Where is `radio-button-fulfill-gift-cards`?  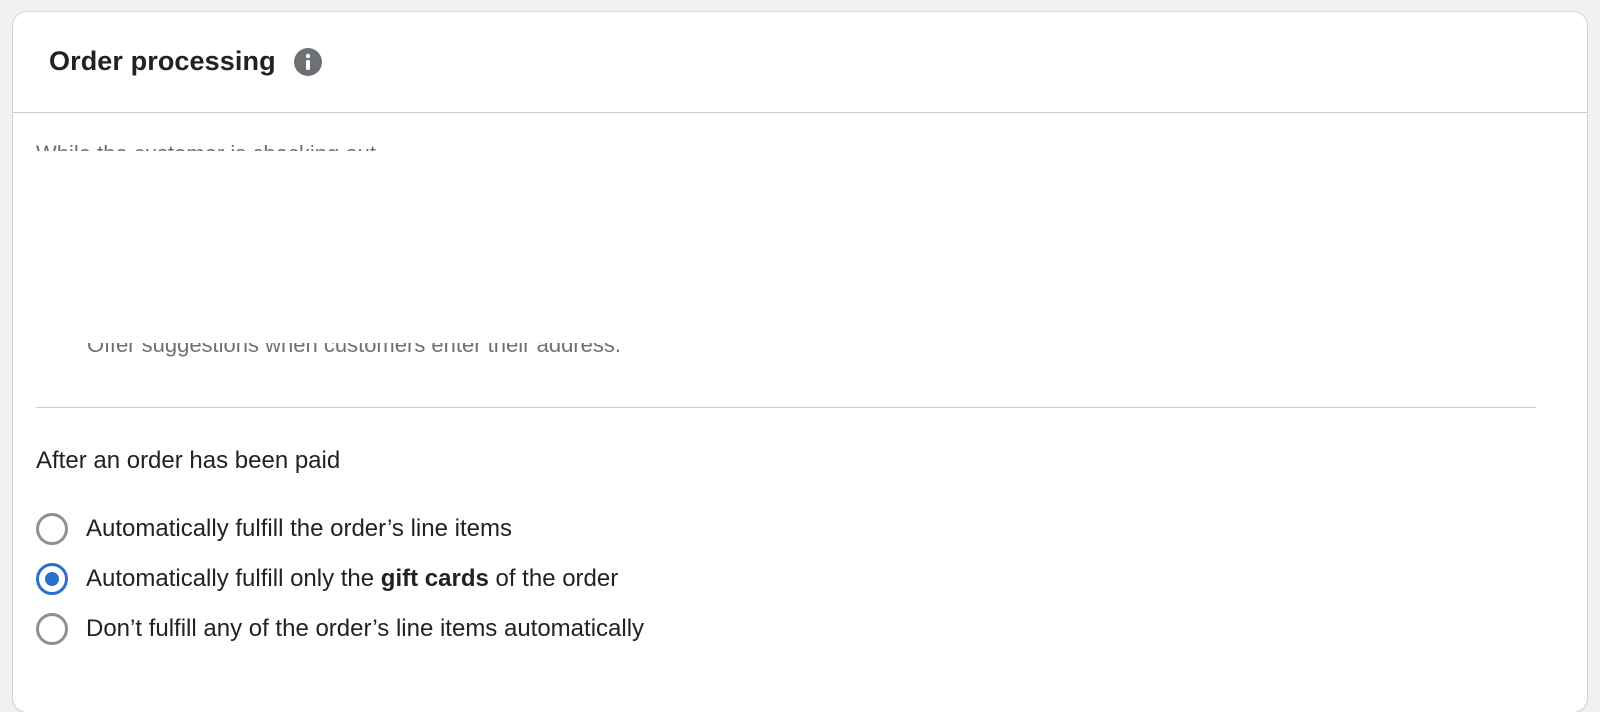 radio-button-fulfill-gift-cards is located at coordinates (52, 579).